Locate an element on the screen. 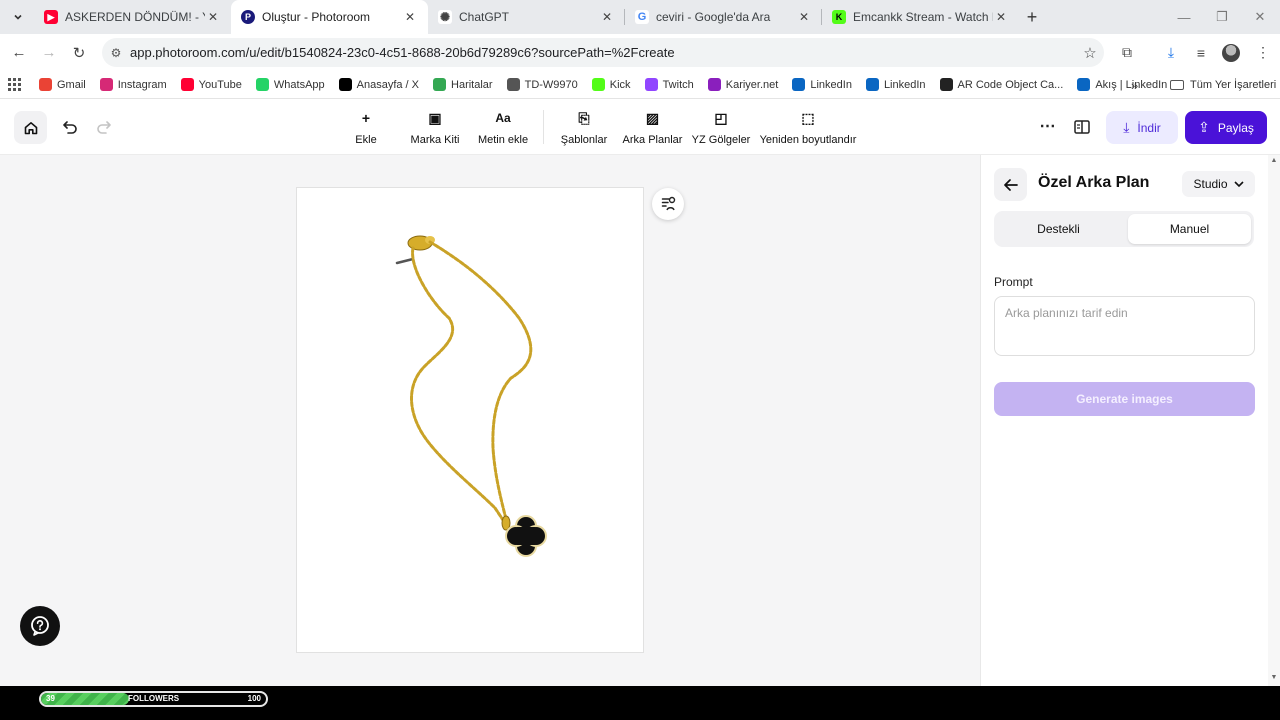 This screenshot has height=720, width=1280. extensions-icon: ⧉ is located at coordinates (1127, 52).